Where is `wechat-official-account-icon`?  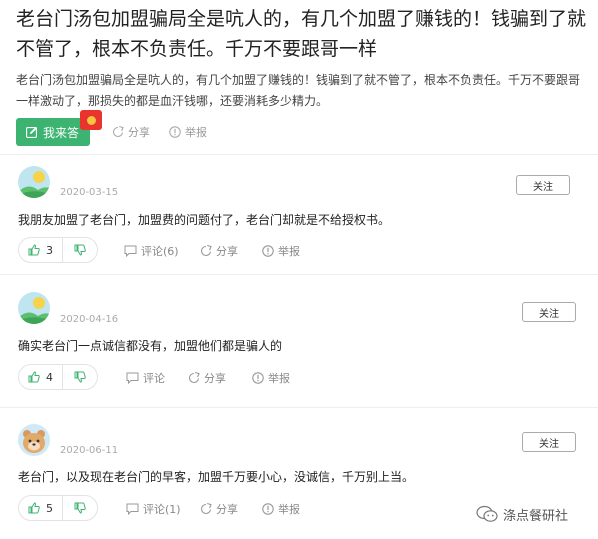
wechat-official-account-icon is located at coordinates (487, 513).